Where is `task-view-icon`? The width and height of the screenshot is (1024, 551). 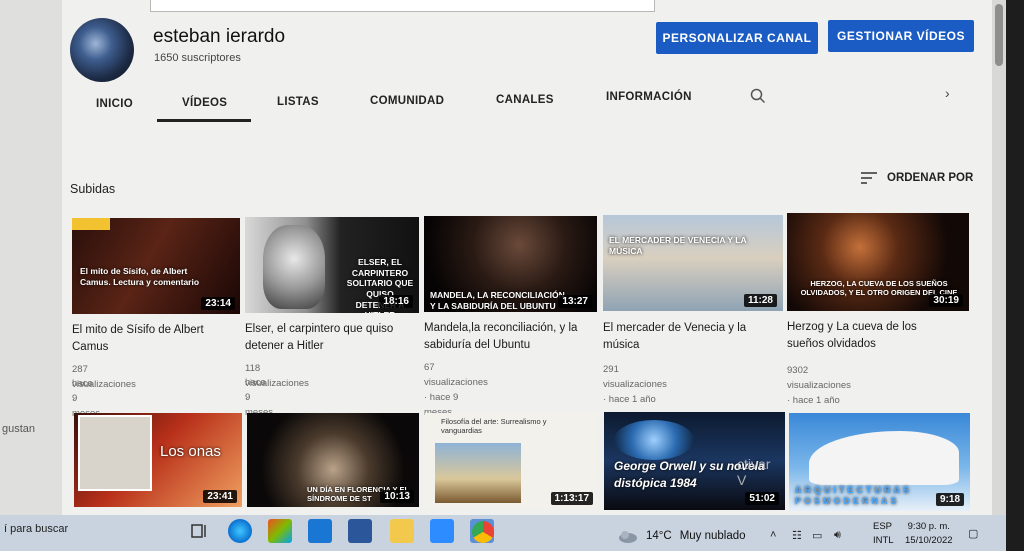 task-view-icon is located at coordinates (200, 531).